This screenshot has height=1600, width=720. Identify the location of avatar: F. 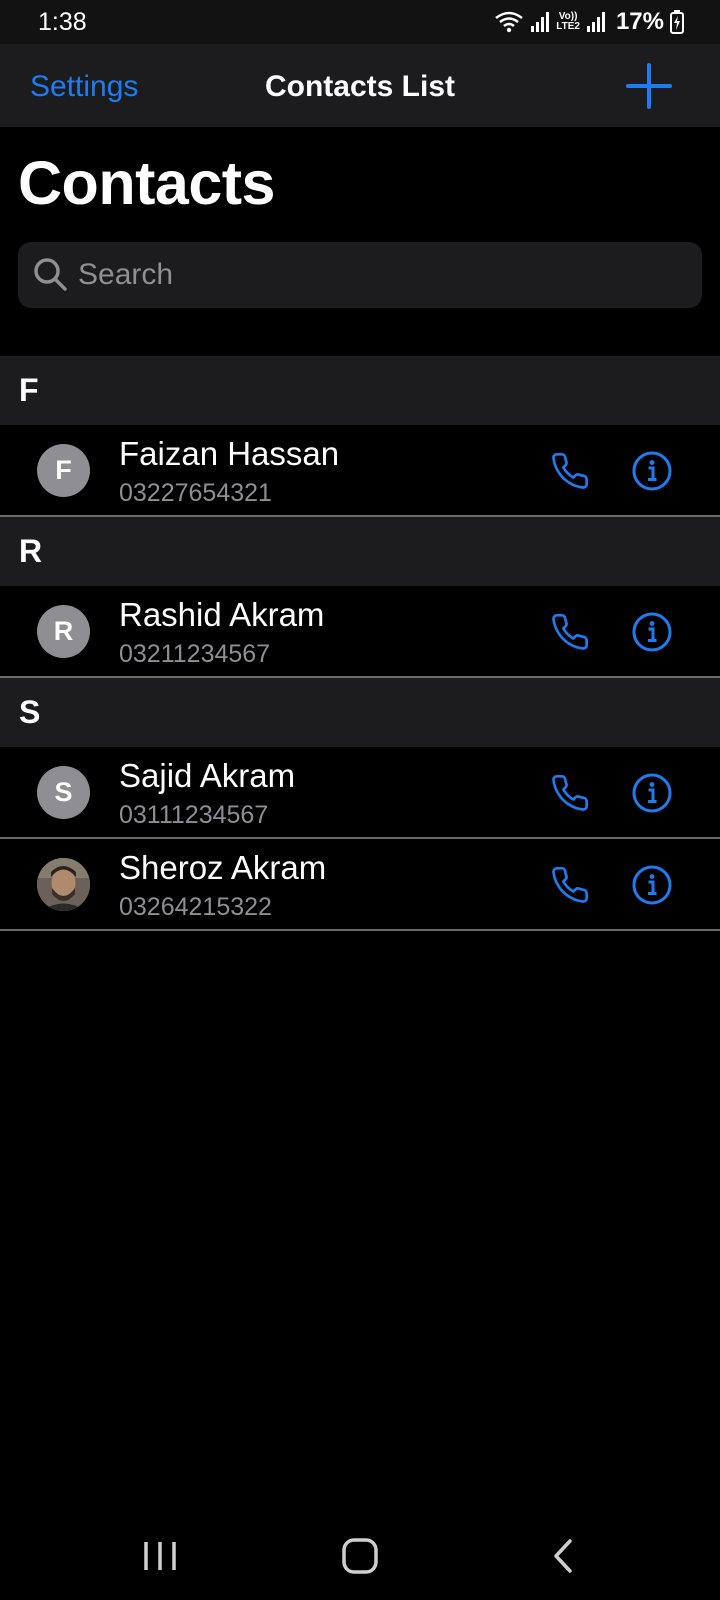
(63, 470).